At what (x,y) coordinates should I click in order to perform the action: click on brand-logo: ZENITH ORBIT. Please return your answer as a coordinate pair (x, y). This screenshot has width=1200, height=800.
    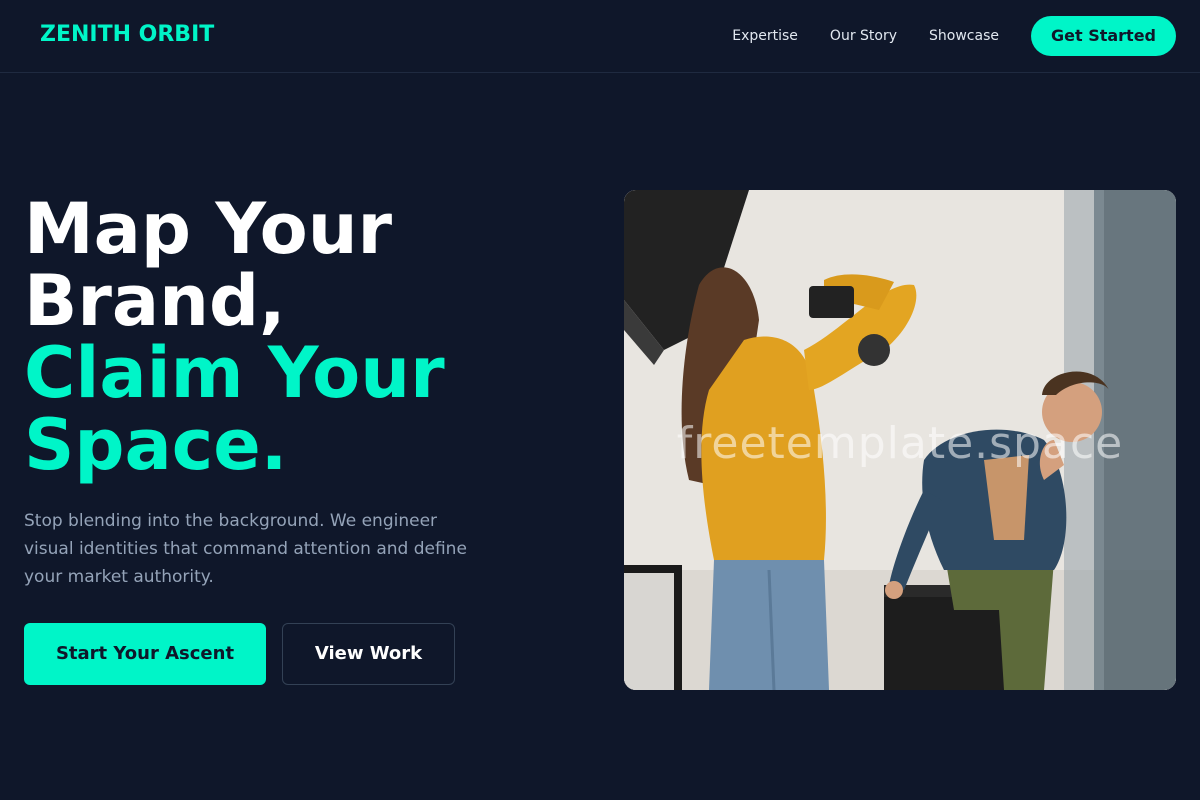
    Looking at the image, I should click on (127, 35).